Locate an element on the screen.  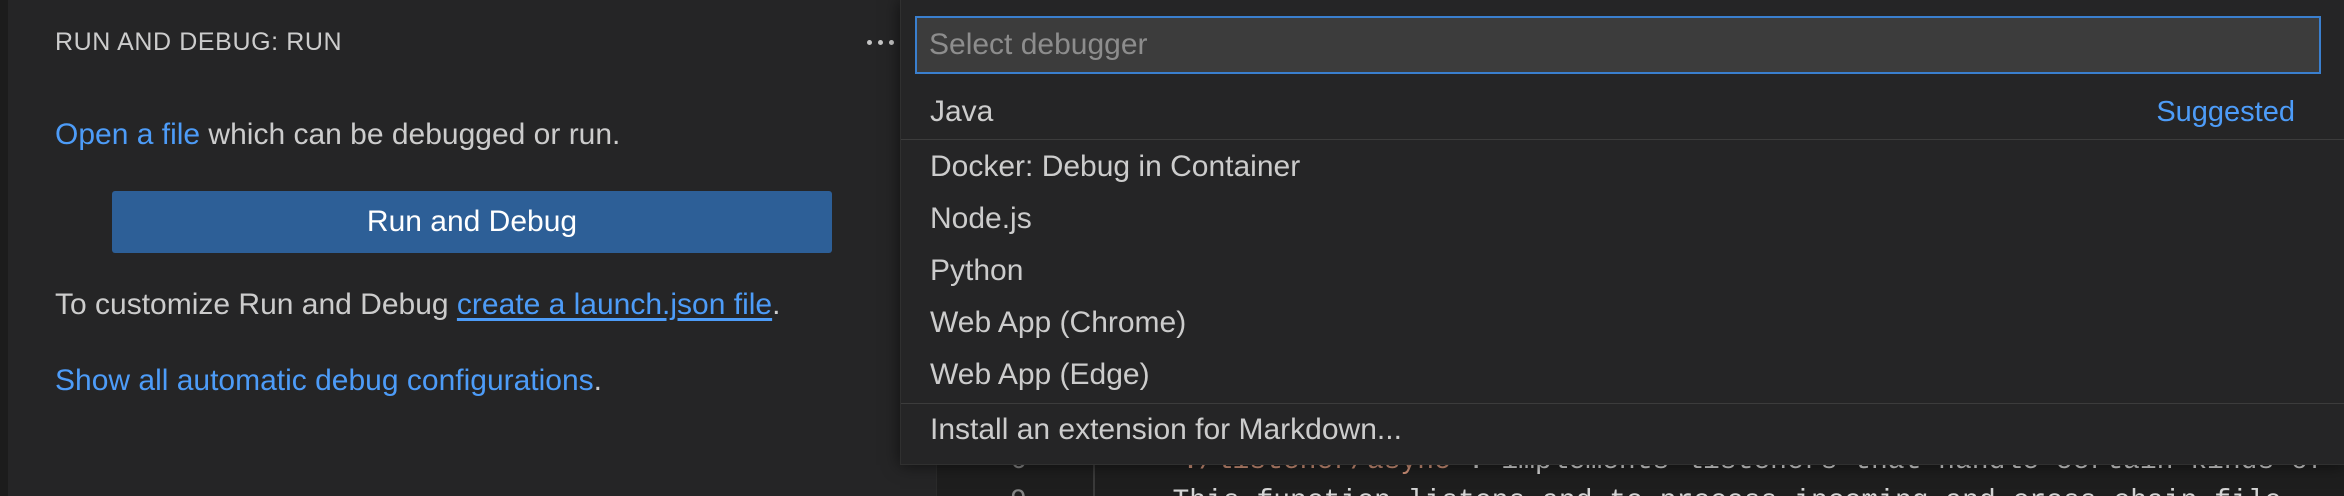
customize-suffix: . is located at coordinates (776, 304).